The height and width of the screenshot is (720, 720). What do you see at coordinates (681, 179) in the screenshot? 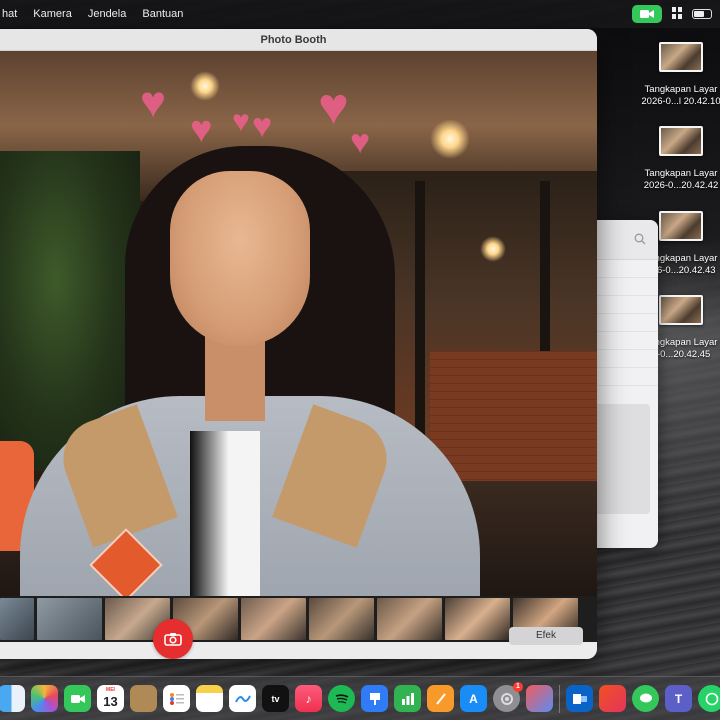
I see `file-name: Tangkapan Layar 2026-0...20.42.42` at bounding box center [681, 179].